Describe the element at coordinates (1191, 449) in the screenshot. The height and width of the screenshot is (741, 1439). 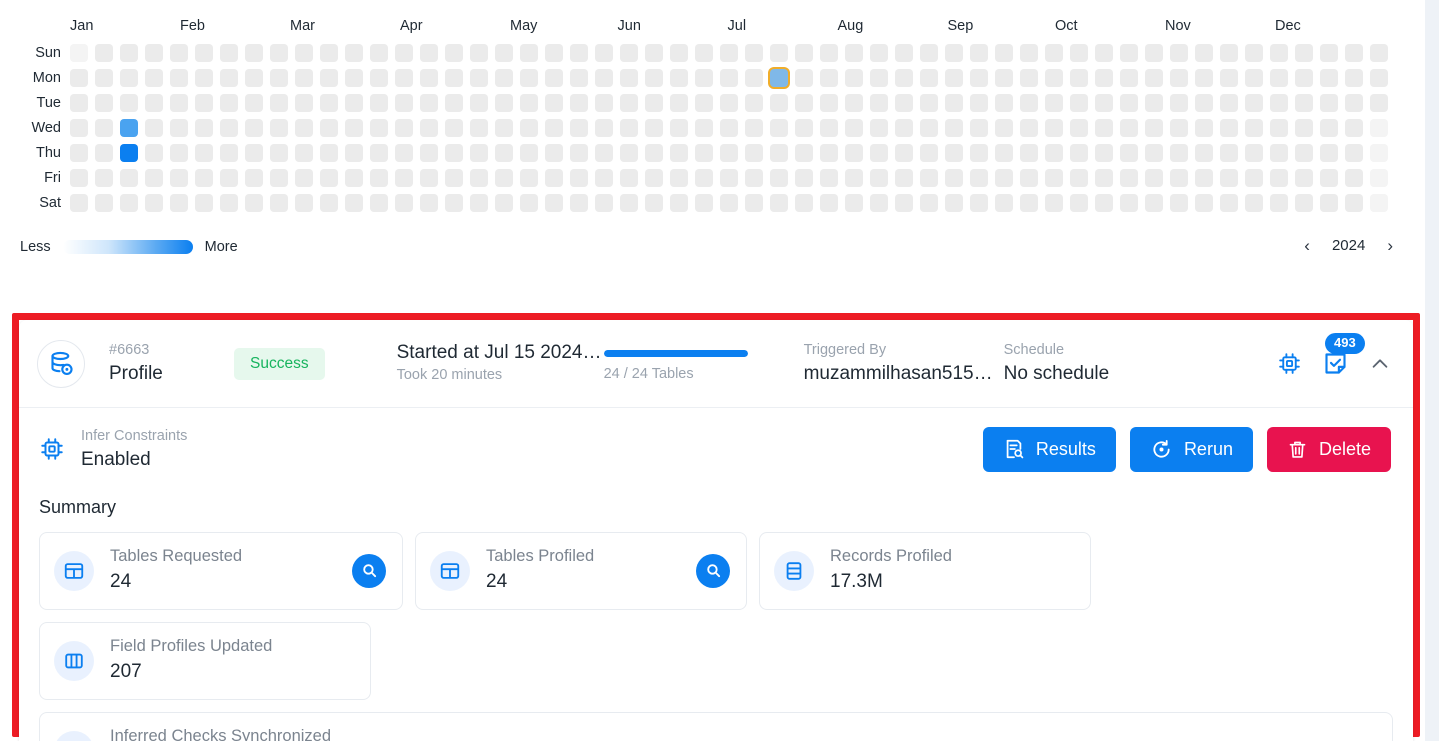
I see `rerun-button: Rerun` at that location.